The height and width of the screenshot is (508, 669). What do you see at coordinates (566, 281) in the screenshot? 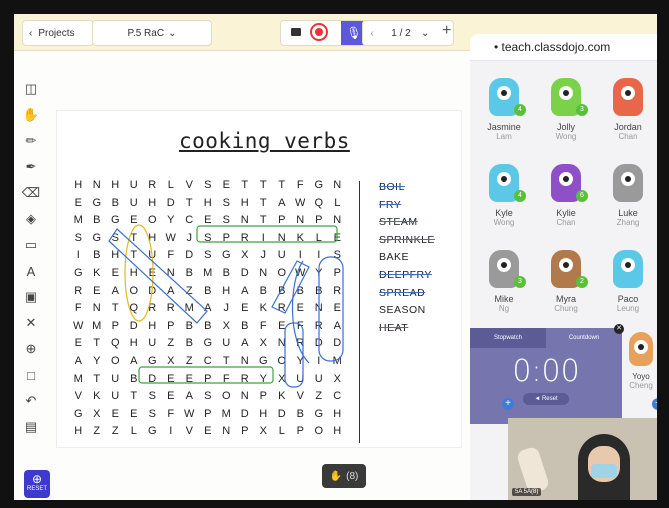
I see `student-card: 2 Myra Chung` at bounding box center [566, 281].